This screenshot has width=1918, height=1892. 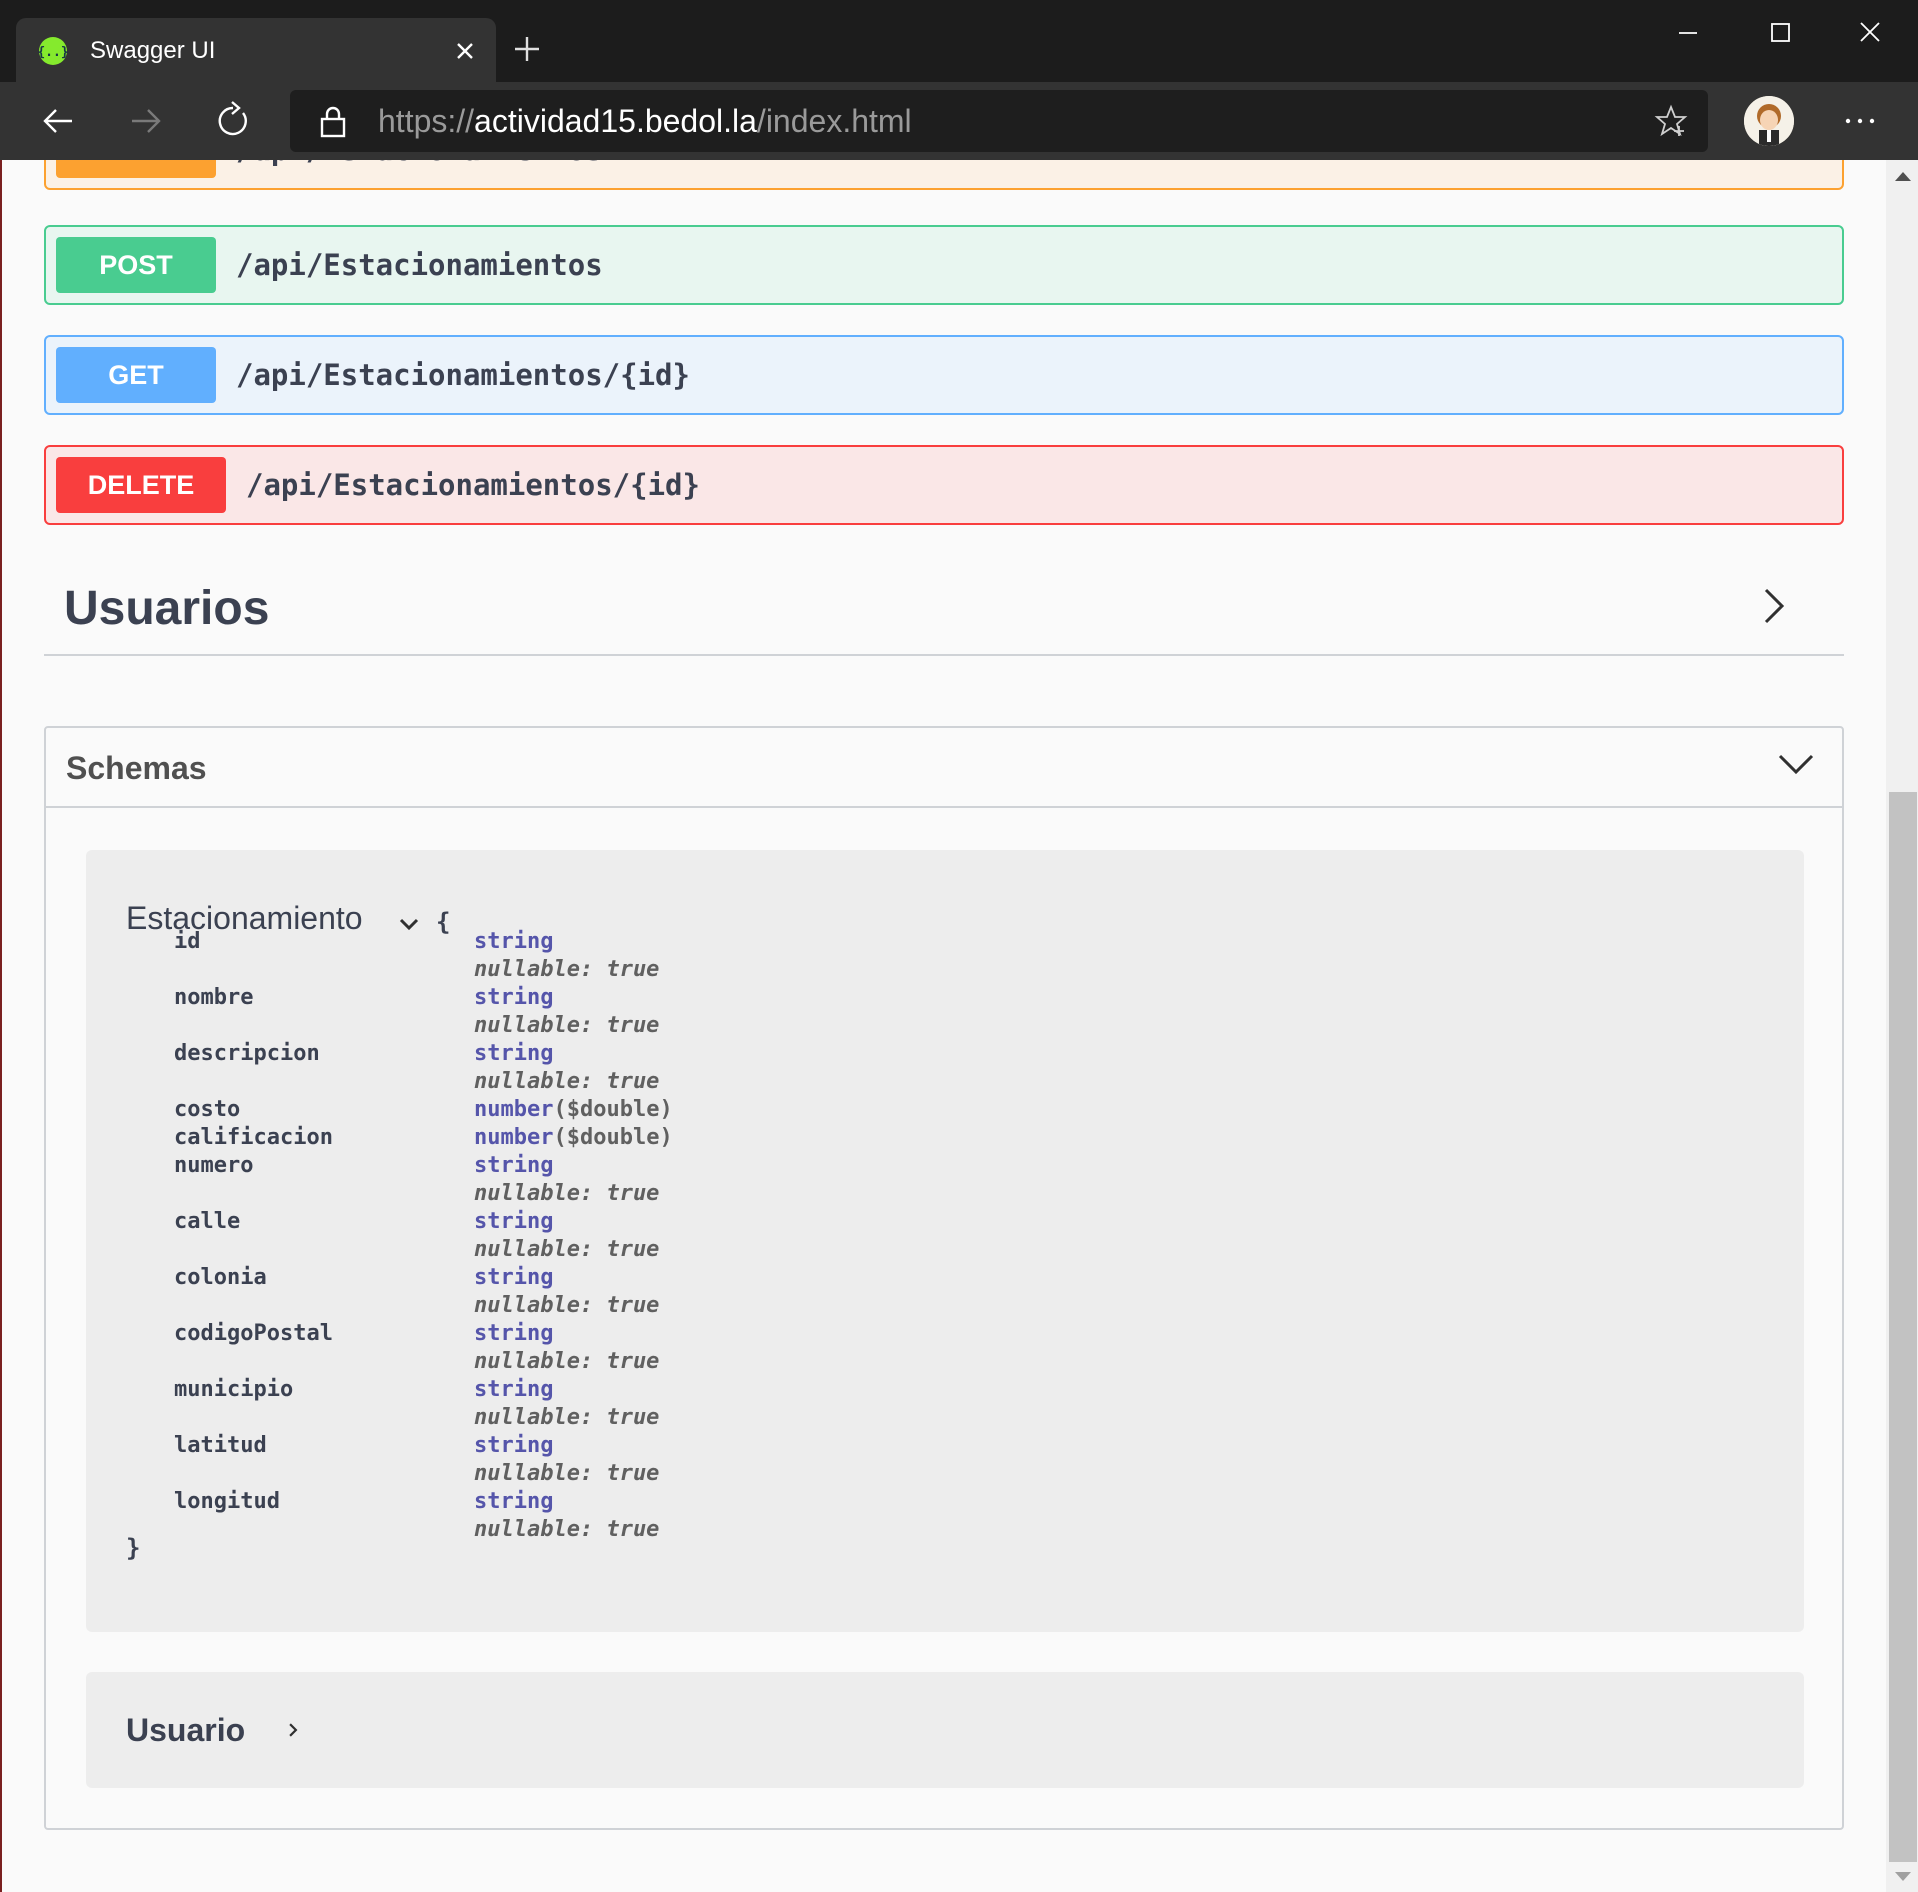 What do you see at coordinates (527, 49) in the screenshot?
I see `new-tab-icon` at bounding box center [527, 49].